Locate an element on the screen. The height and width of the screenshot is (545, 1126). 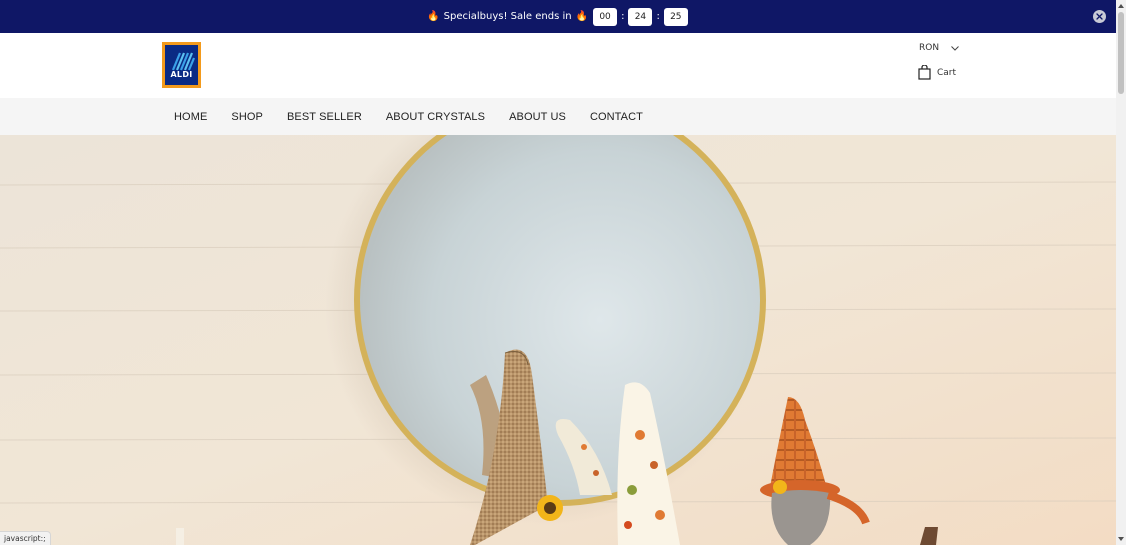
nav-item-contact: CONTACT is located at coordinates (616, 117).